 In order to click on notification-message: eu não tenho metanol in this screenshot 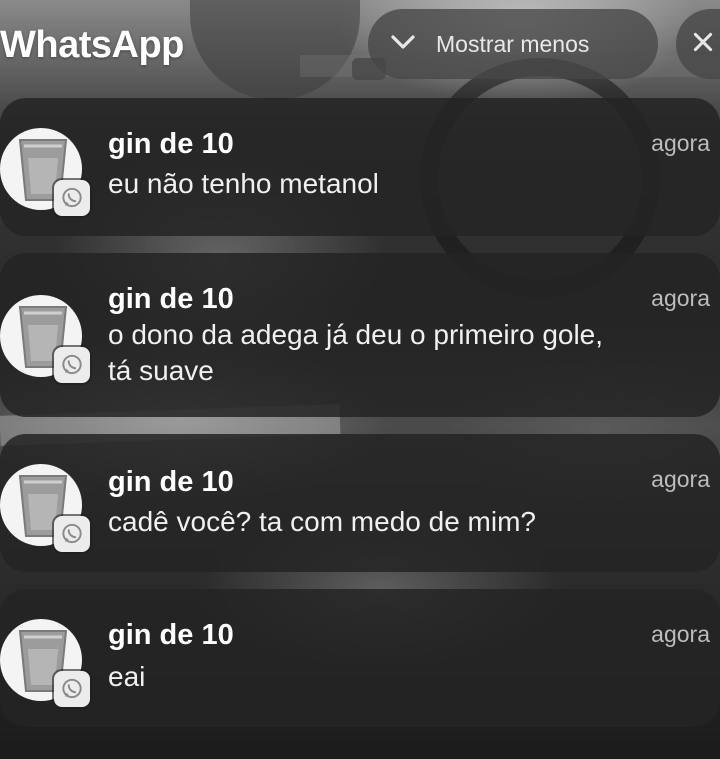, I will do `click(243, 183)`.